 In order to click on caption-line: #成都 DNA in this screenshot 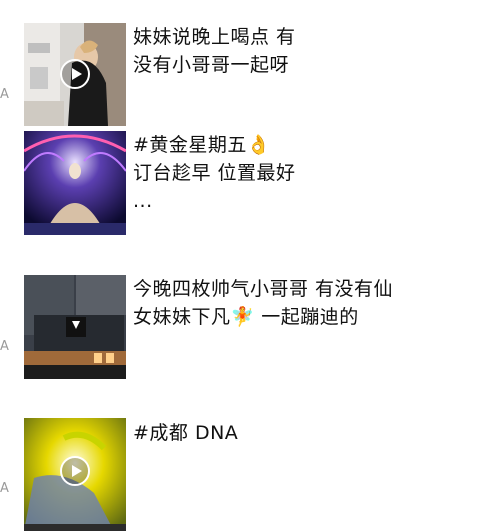, I will do `click(186, 433)`.